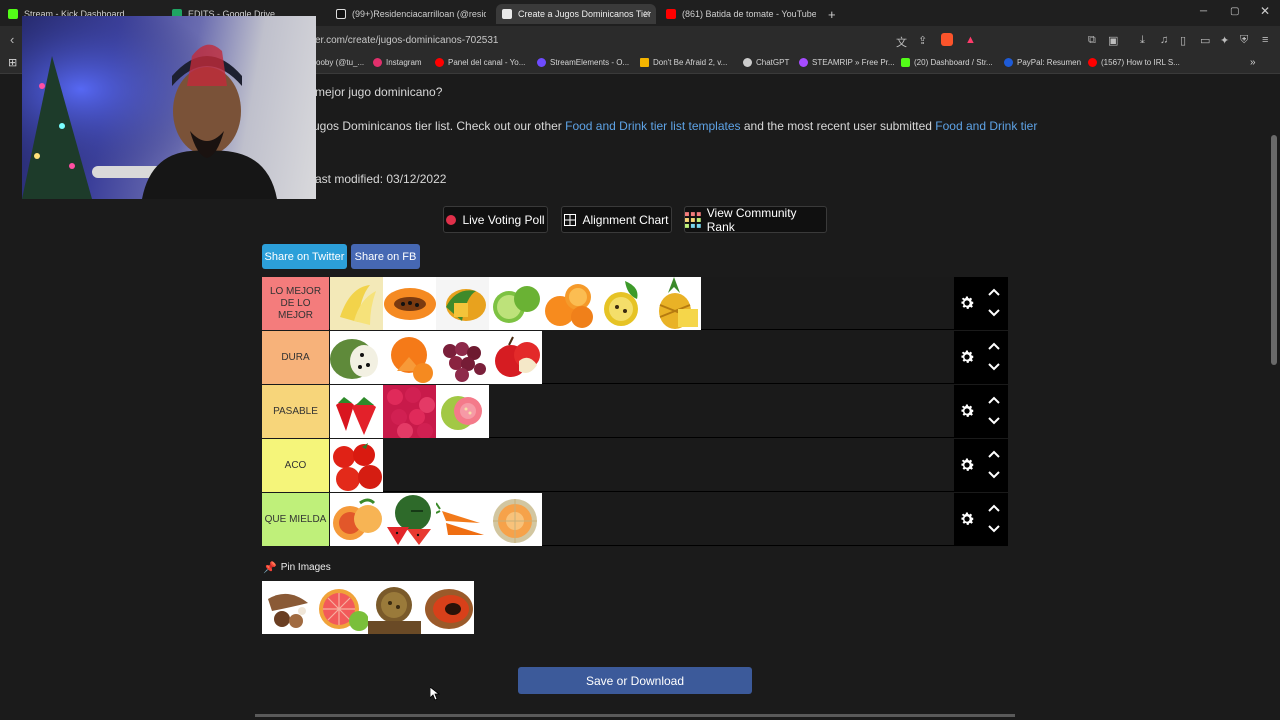 The image size is (1280, 720). I want to click on cantaloupe-image, so click(515, 519).